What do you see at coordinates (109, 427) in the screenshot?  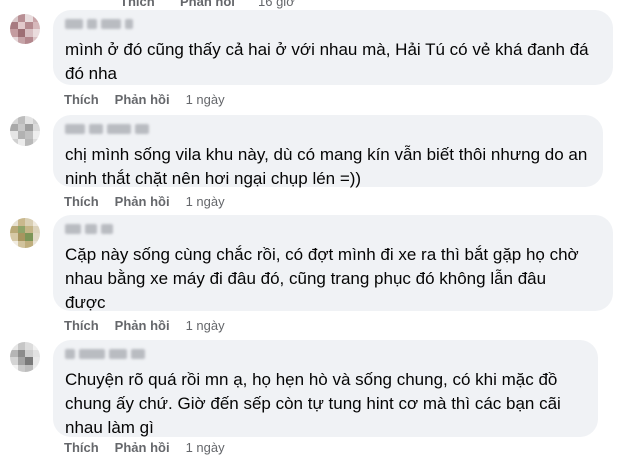 I see `comment-line: nhau làm gì` at bounding box center [109, 427].